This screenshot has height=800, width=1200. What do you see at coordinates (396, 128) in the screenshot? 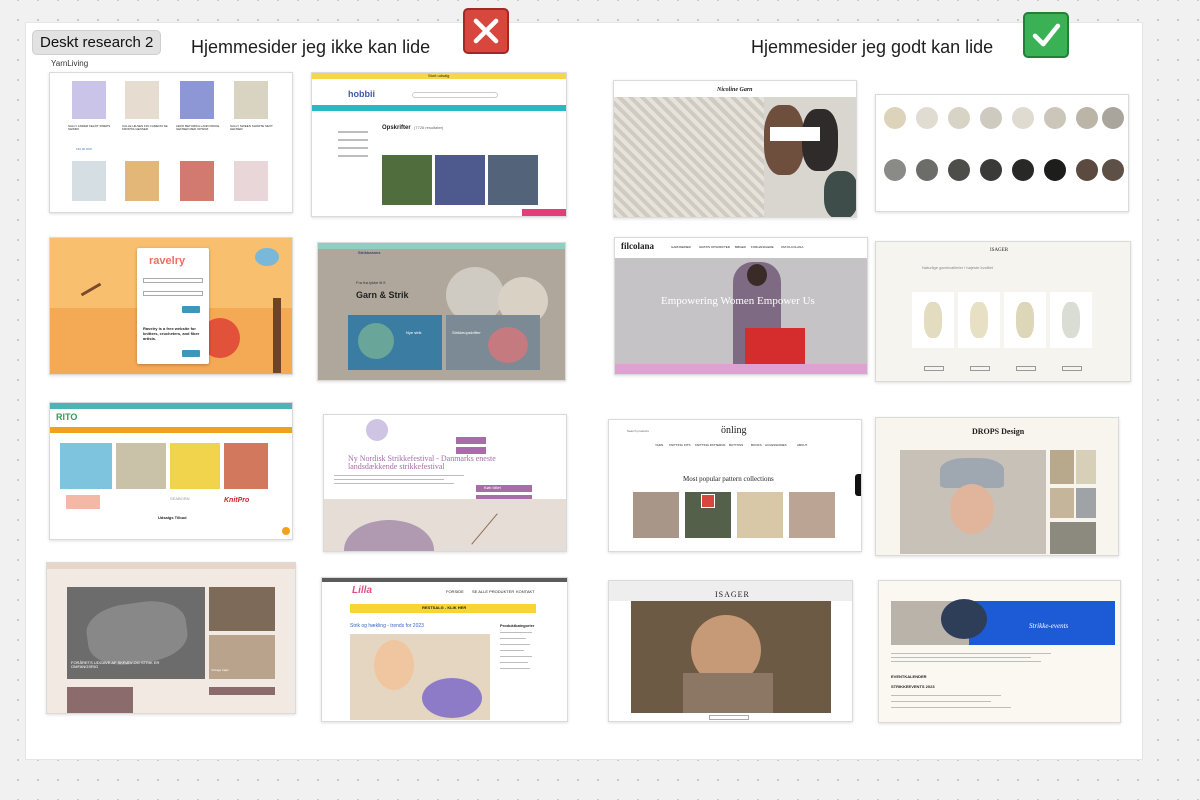
I see `hobbii-heading: Opskrifter` at bounding box center [396, 128].